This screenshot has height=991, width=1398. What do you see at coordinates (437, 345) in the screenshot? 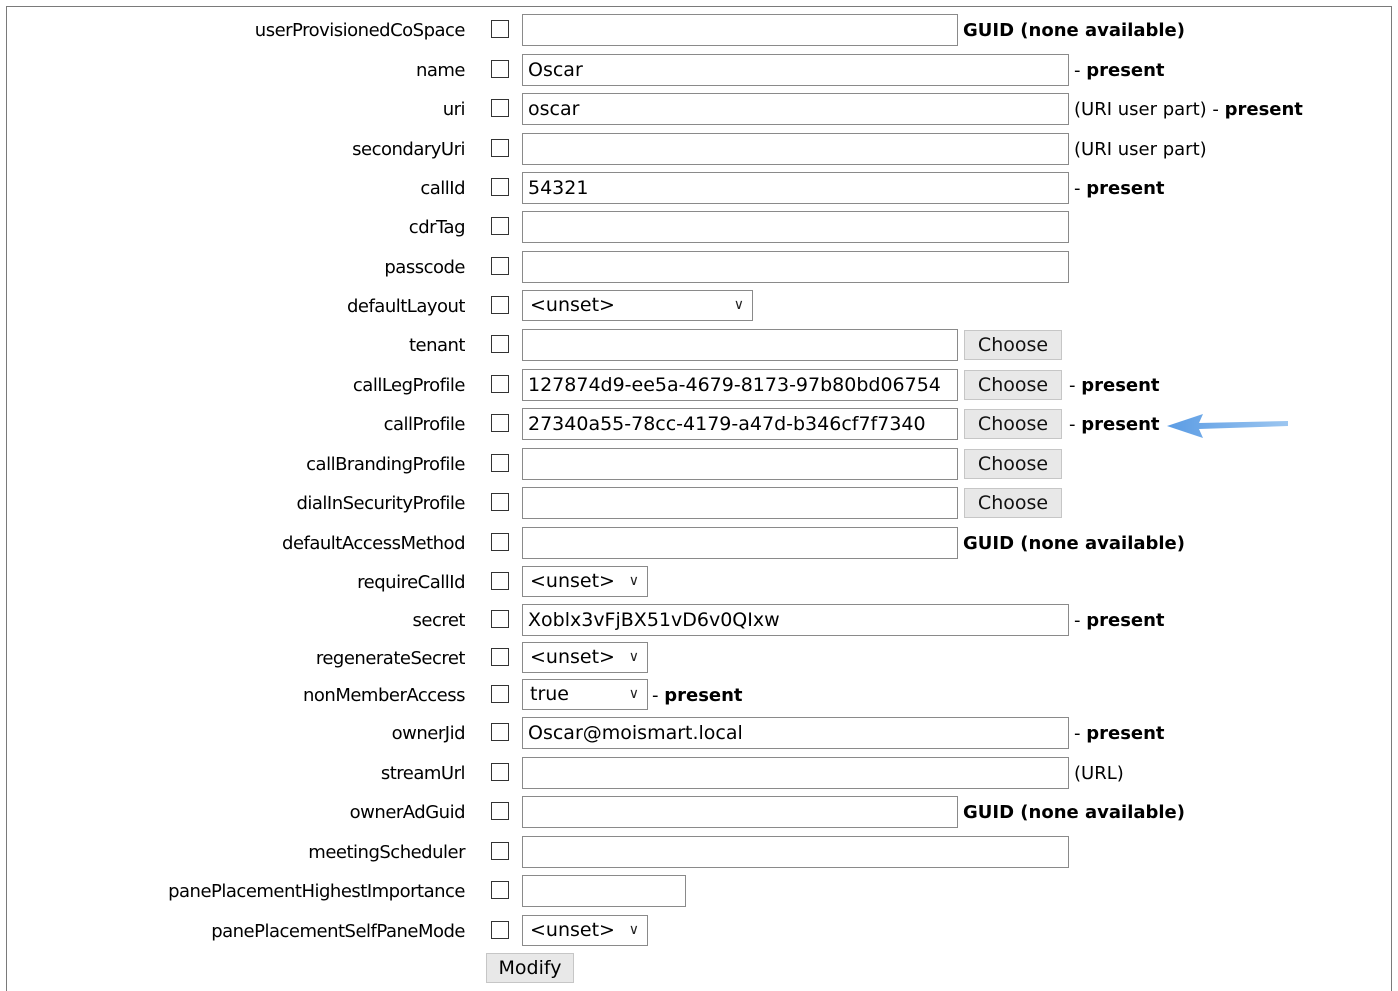
I see `field-label: tenant` at bounding box center [437, 345].